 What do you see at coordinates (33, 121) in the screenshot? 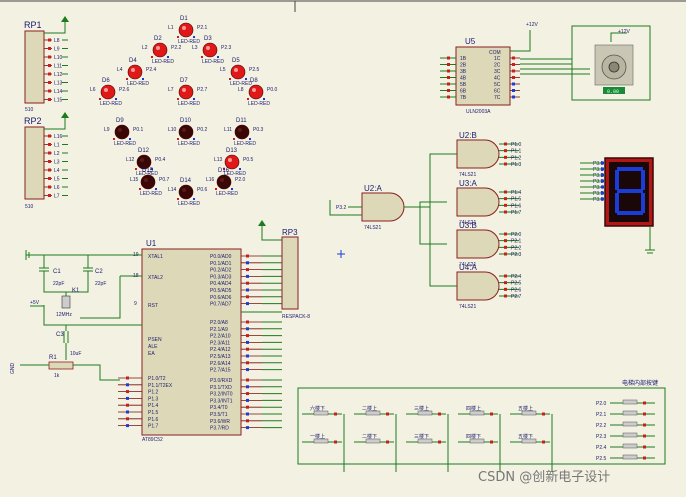
I see `rp2-name: RP2` at bounding box center [33, 121].